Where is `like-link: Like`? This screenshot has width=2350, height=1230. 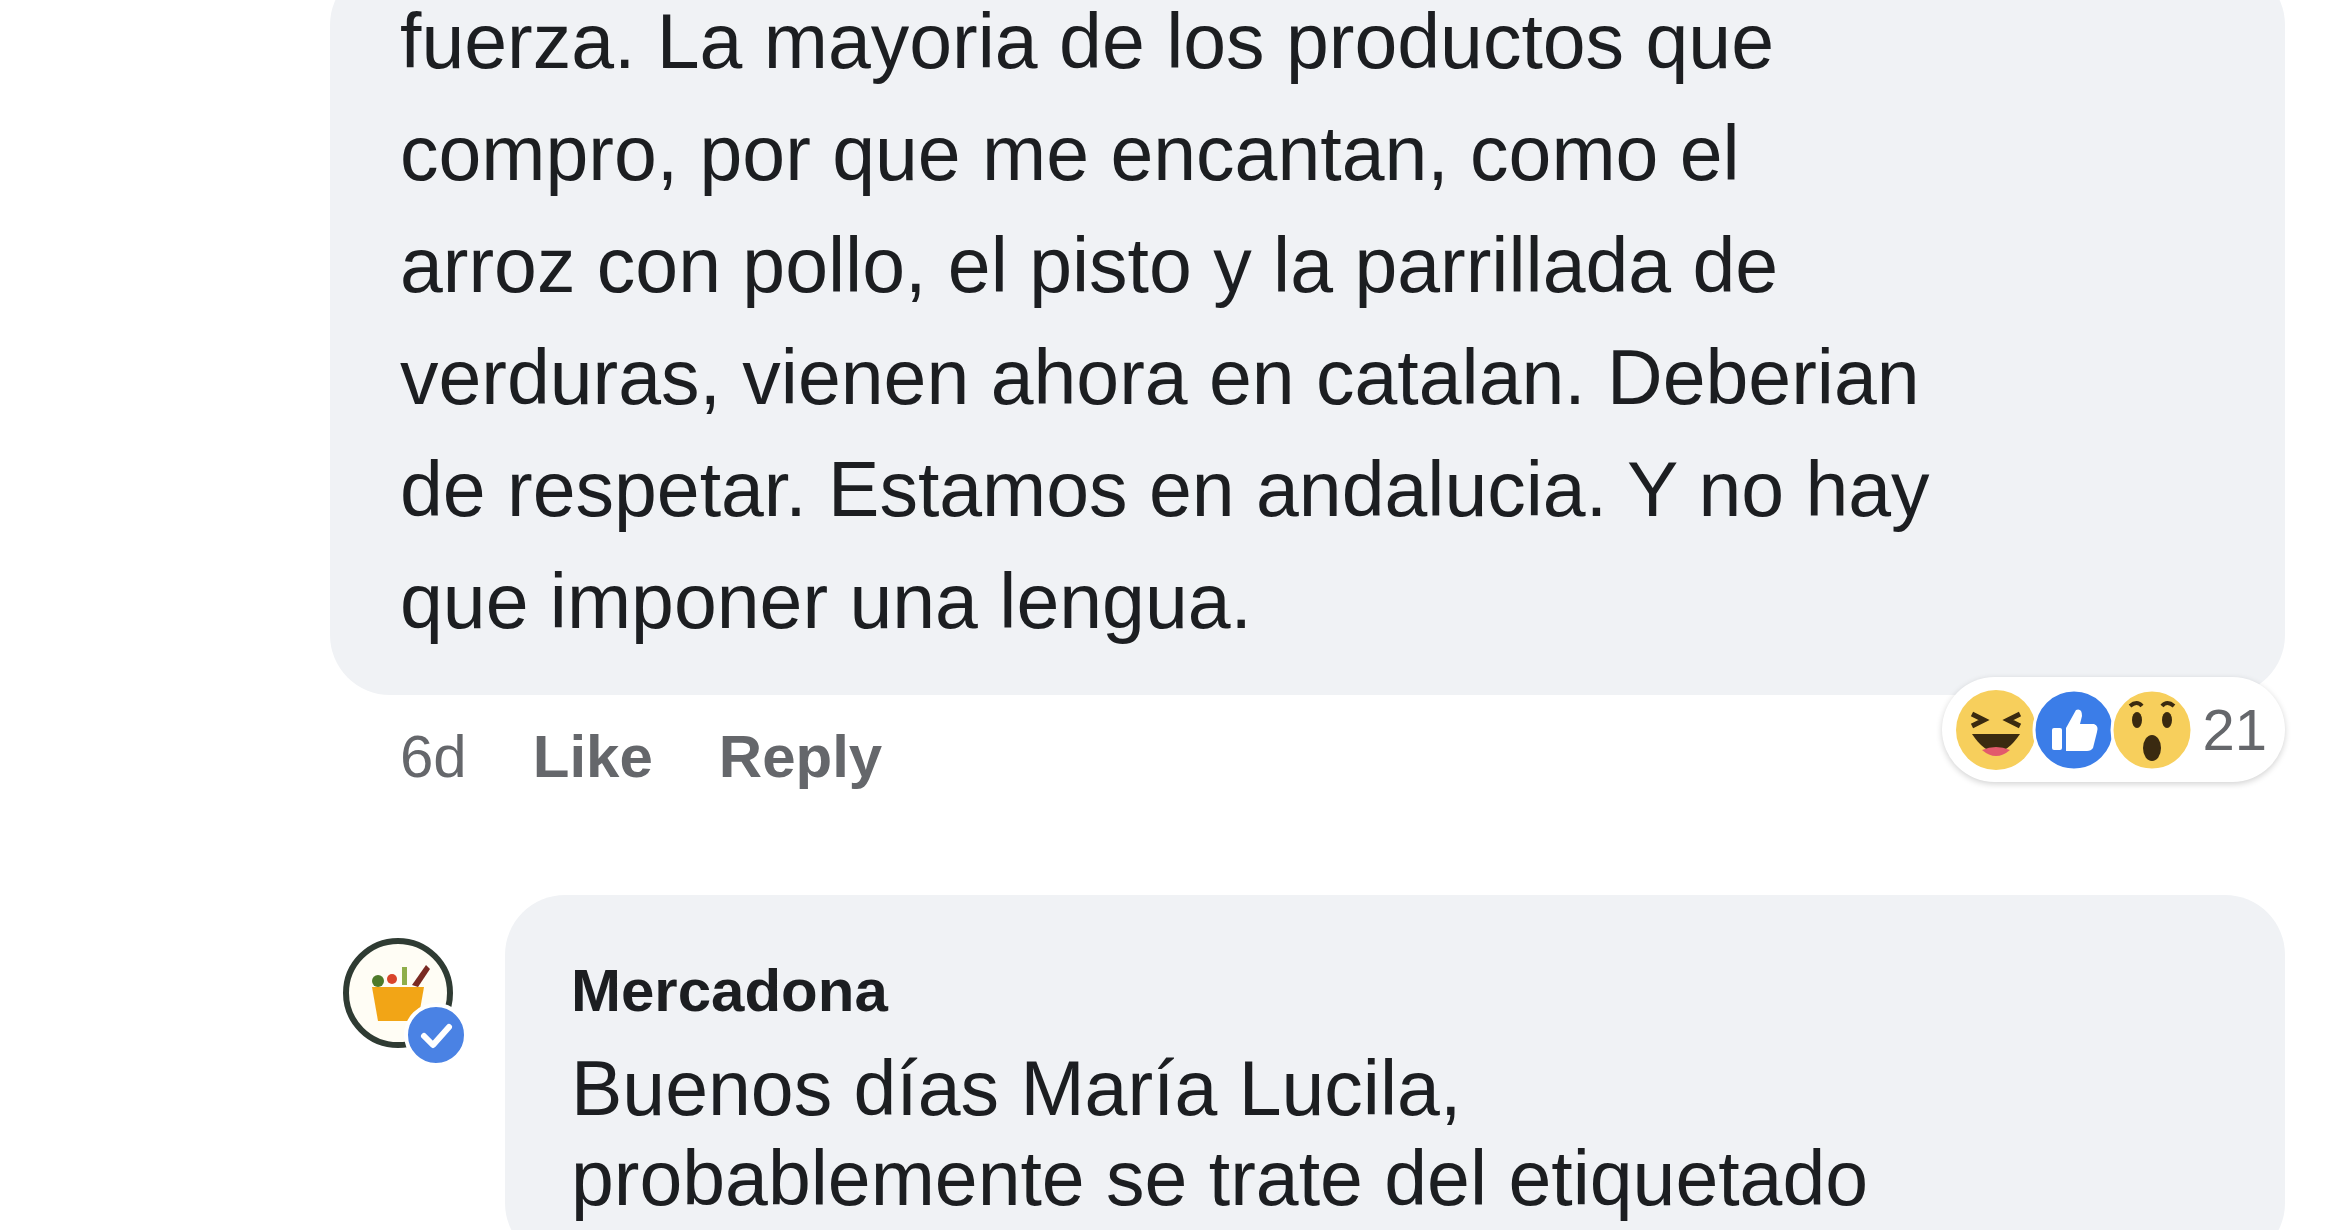
like-link: Like is located at coordinates (592, 757).